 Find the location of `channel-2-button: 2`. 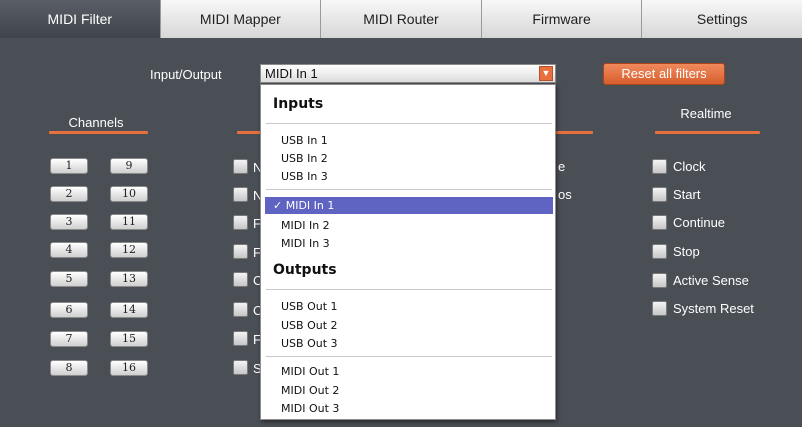

channel-2-button: 2 is located at coordinates (69, 194).